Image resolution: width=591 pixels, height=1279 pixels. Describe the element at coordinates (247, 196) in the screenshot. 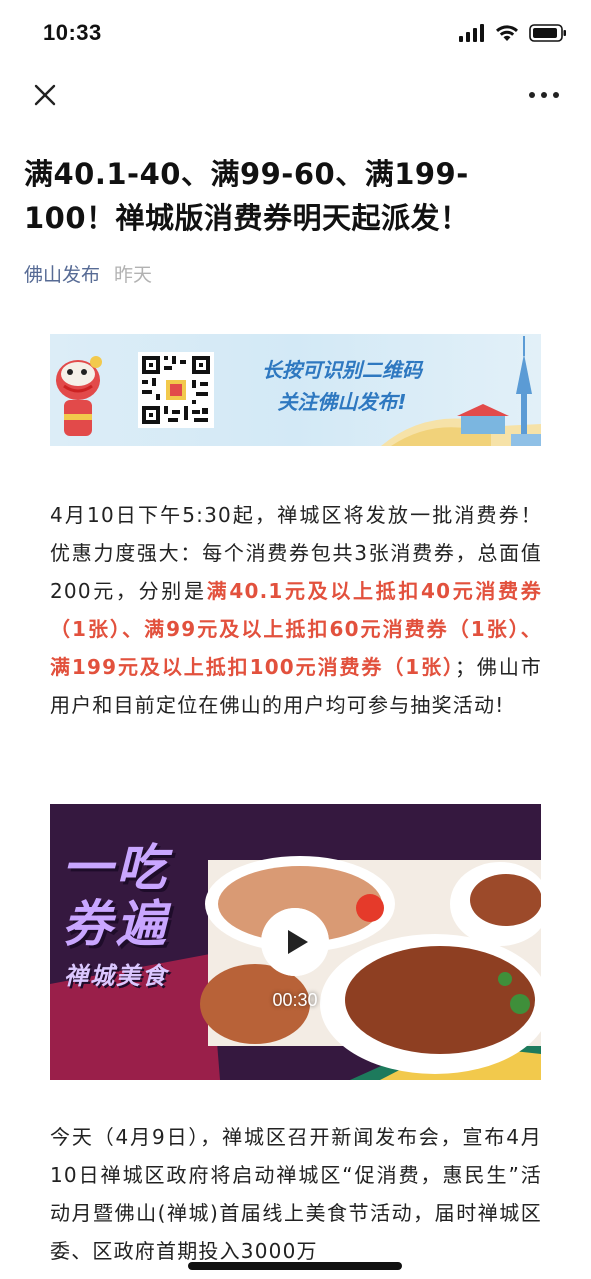

I see `article-title: 满40.1-40、满99-60、满199-100！禅城版消费券明天起派发！` at that location.